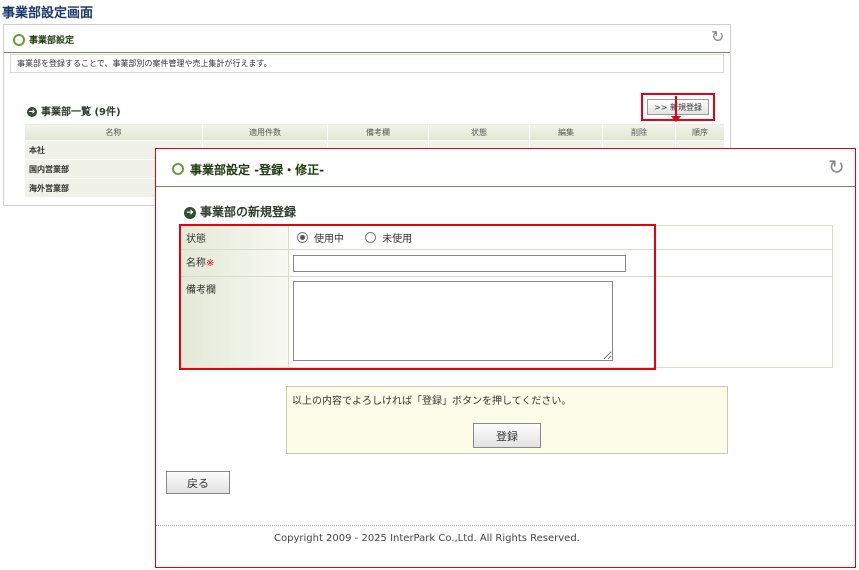 Image resolution: width=859 pixels, height=570 pixels. Describe the element at coordinates (371, 237) in the screenshot. I see `status-radio-inactive` at that location.